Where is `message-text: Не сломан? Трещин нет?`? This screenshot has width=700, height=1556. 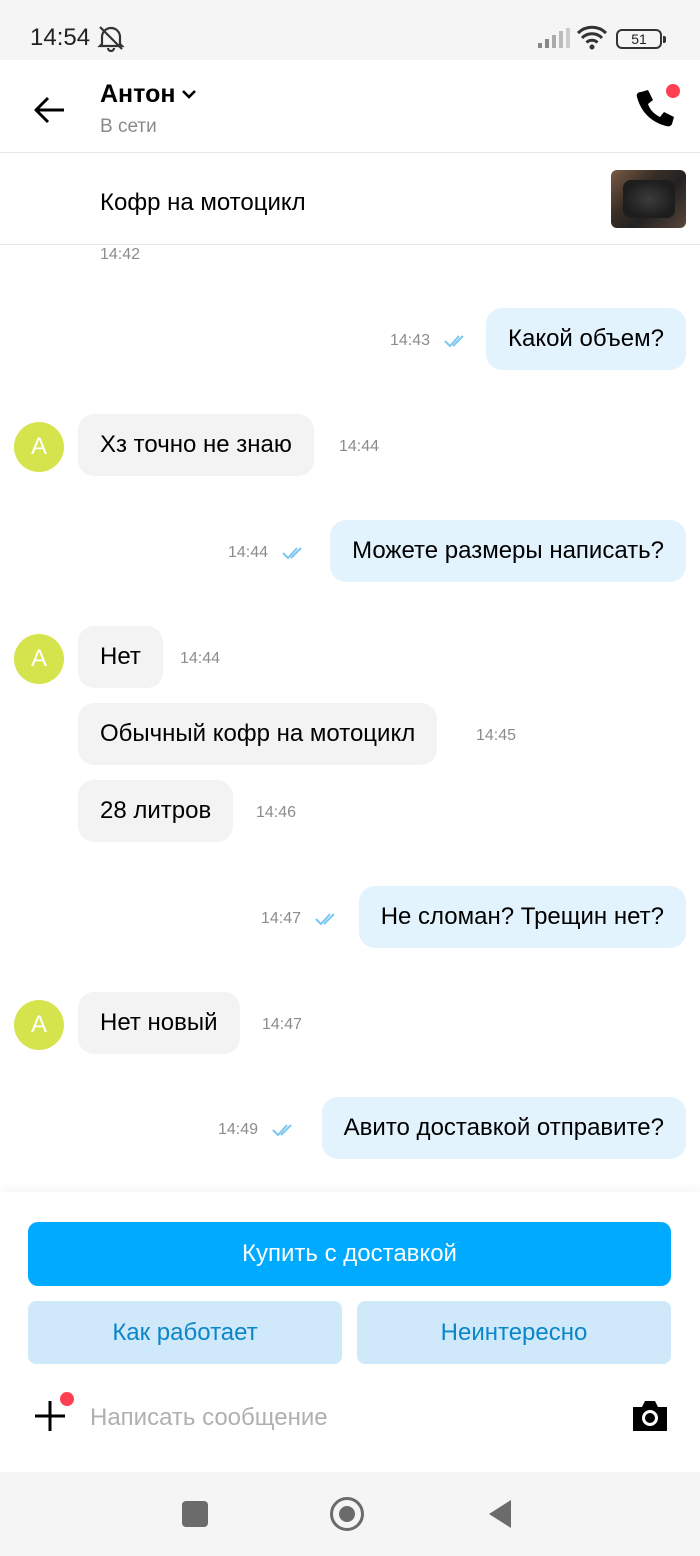
message-text: Не сломан? Трещин нет? is located at coordinates (522, 916).